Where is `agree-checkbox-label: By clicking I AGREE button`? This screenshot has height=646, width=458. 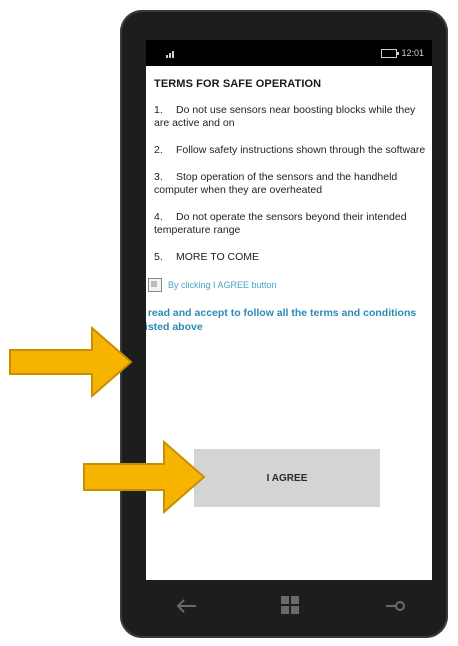 agree-checkbox-label: By clicking I AGREE button is located at coordinates (222, 285).